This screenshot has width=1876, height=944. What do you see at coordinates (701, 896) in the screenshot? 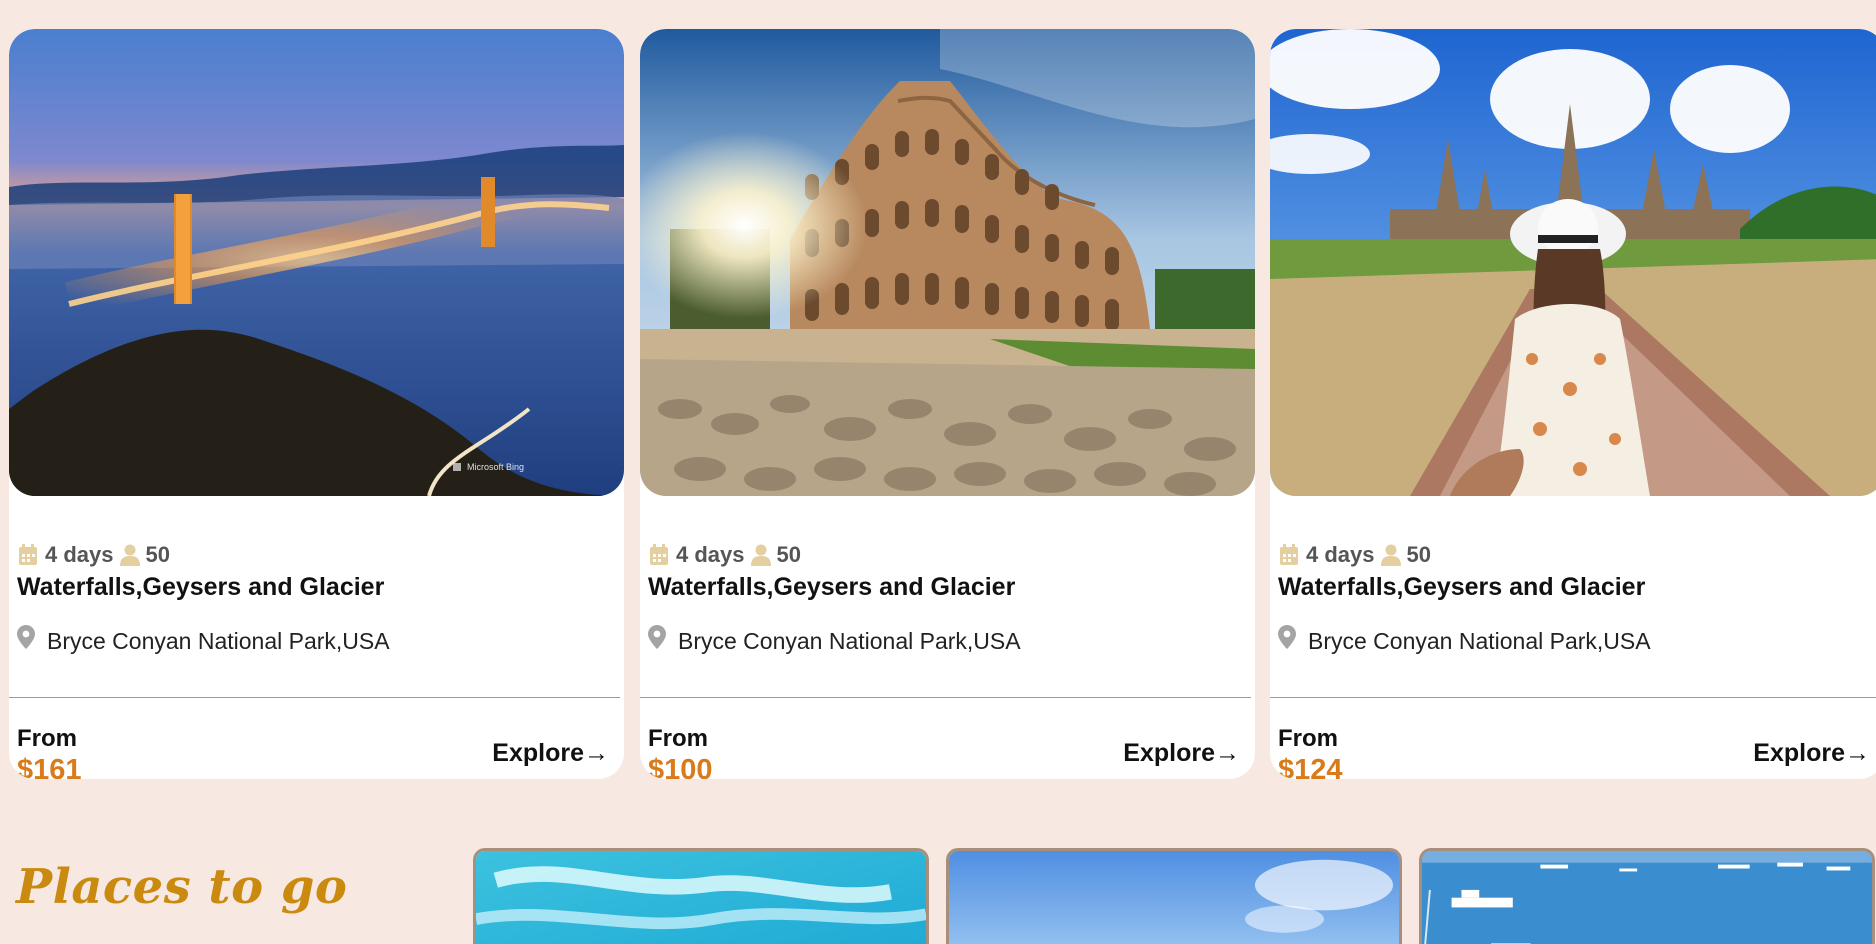
I see `turquoise-sky-image` at bounding box center [701, 896].